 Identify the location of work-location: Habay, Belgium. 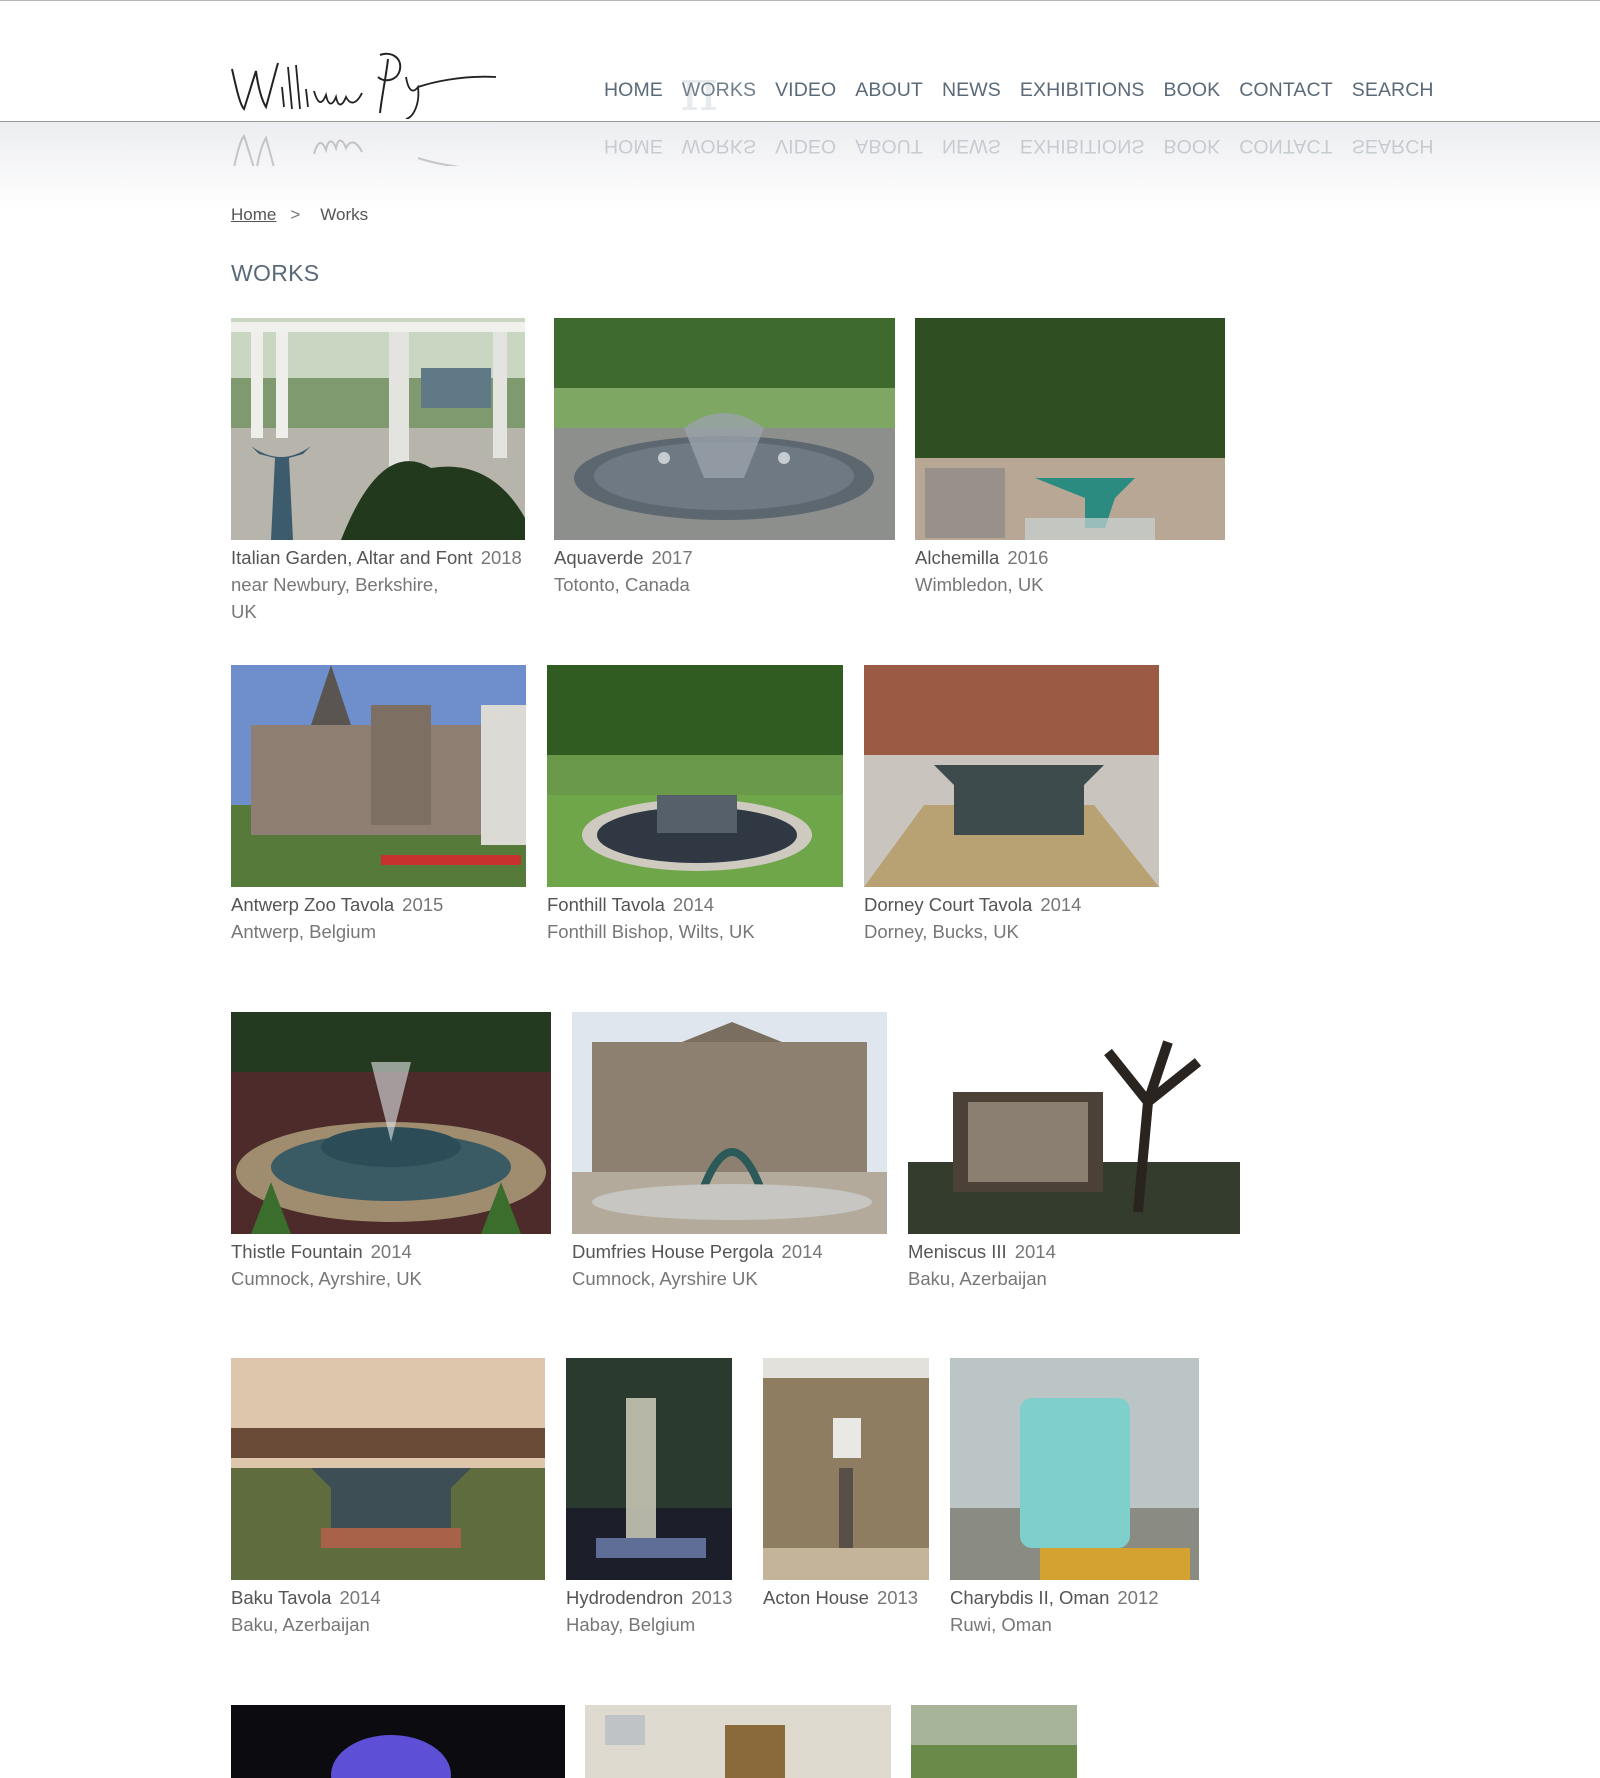
(631, 1624).